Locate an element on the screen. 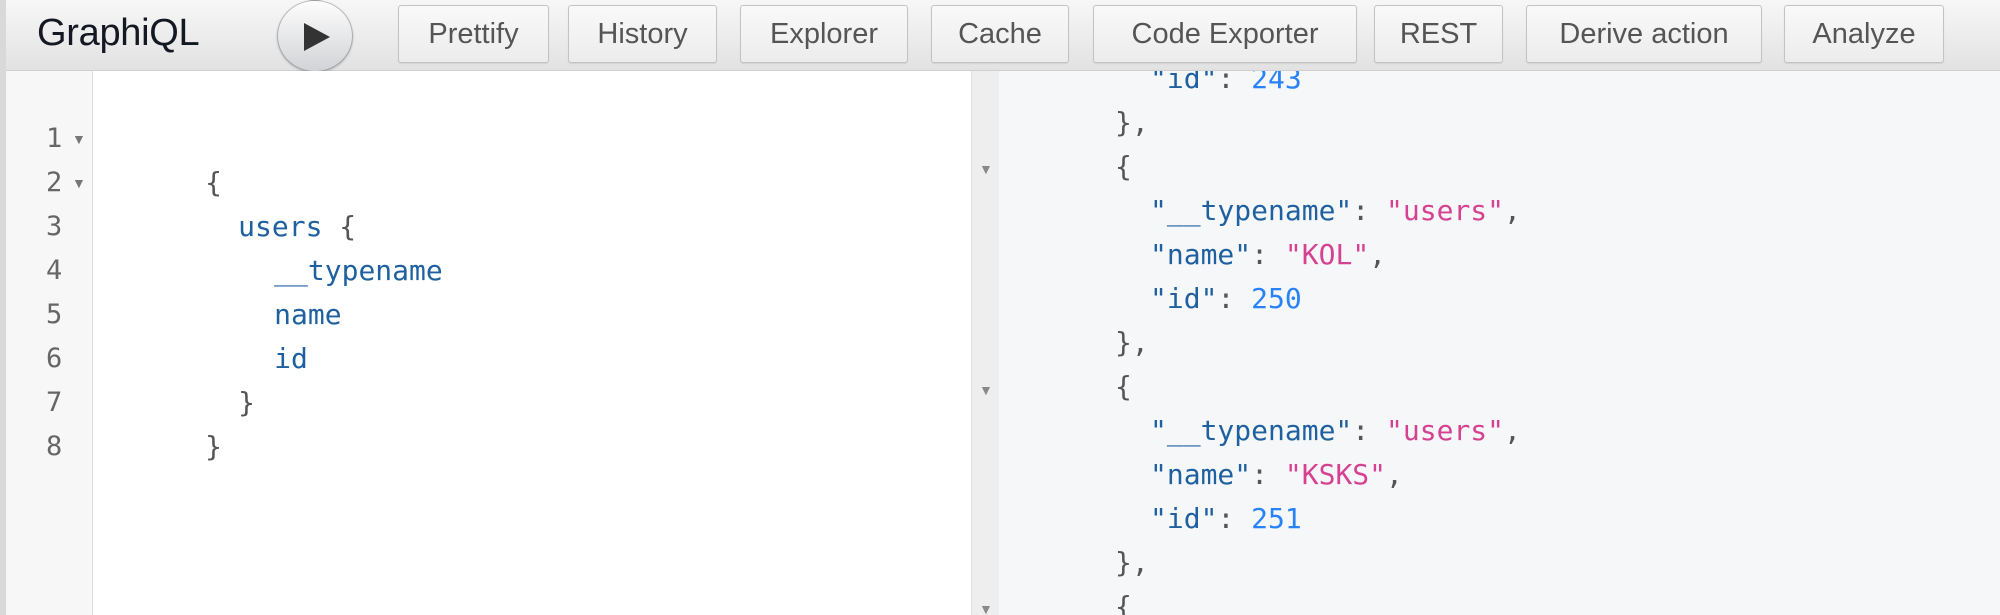 The image size is (2000, 615). field-name: id is located at coordinates (291, 358).